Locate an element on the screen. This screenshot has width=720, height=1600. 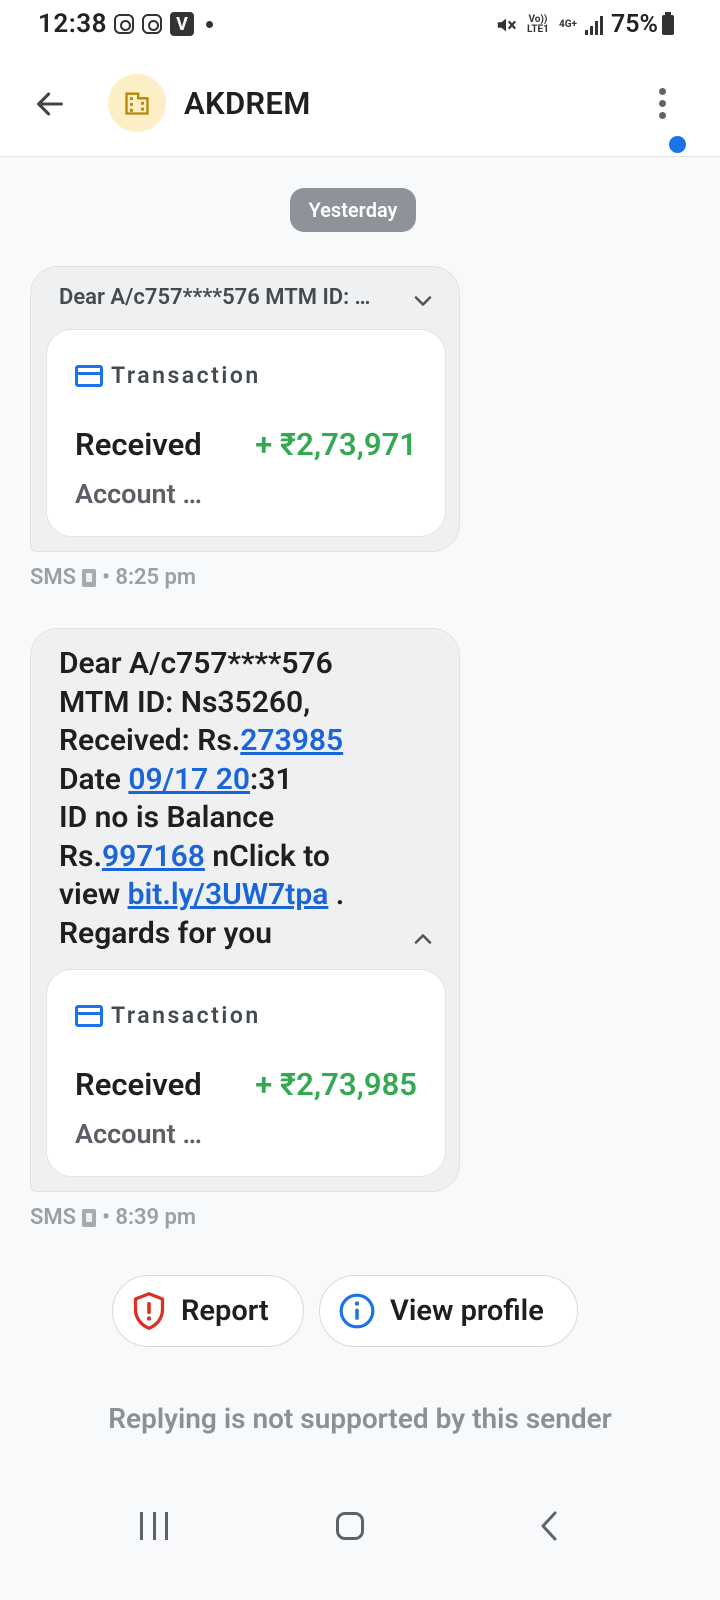
message-link: 997168 is located at coordinates (153, 856).